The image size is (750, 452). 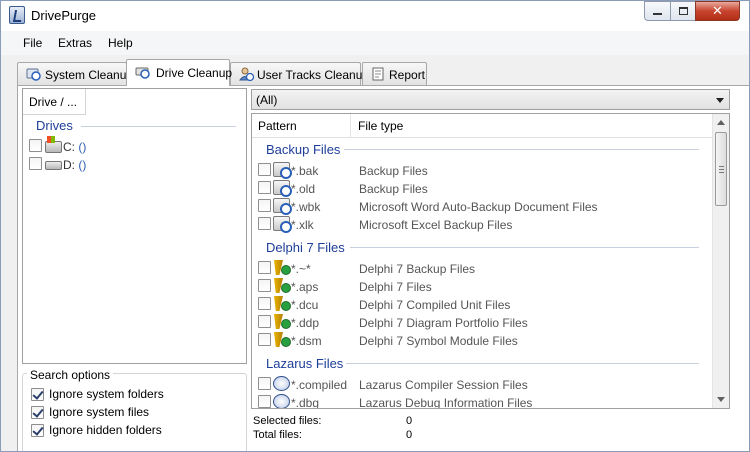 I want to click on minimize-button, so click(x=657, y=11).